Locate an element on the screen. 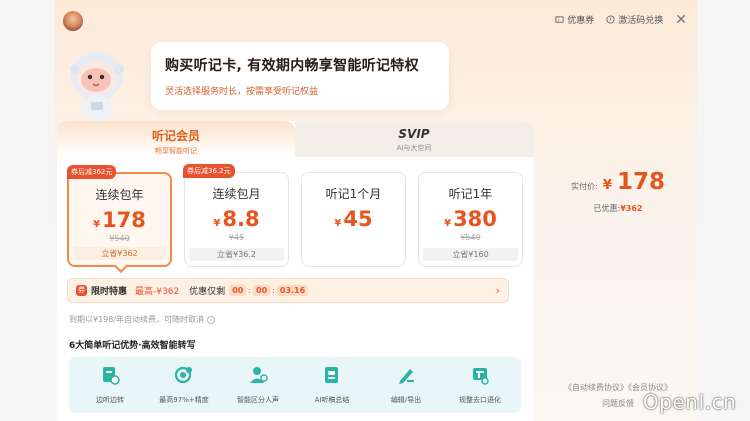 The height and width of the screenshot is (421, 750). chevron-right-icon: › is located at coordinates (497, 290).